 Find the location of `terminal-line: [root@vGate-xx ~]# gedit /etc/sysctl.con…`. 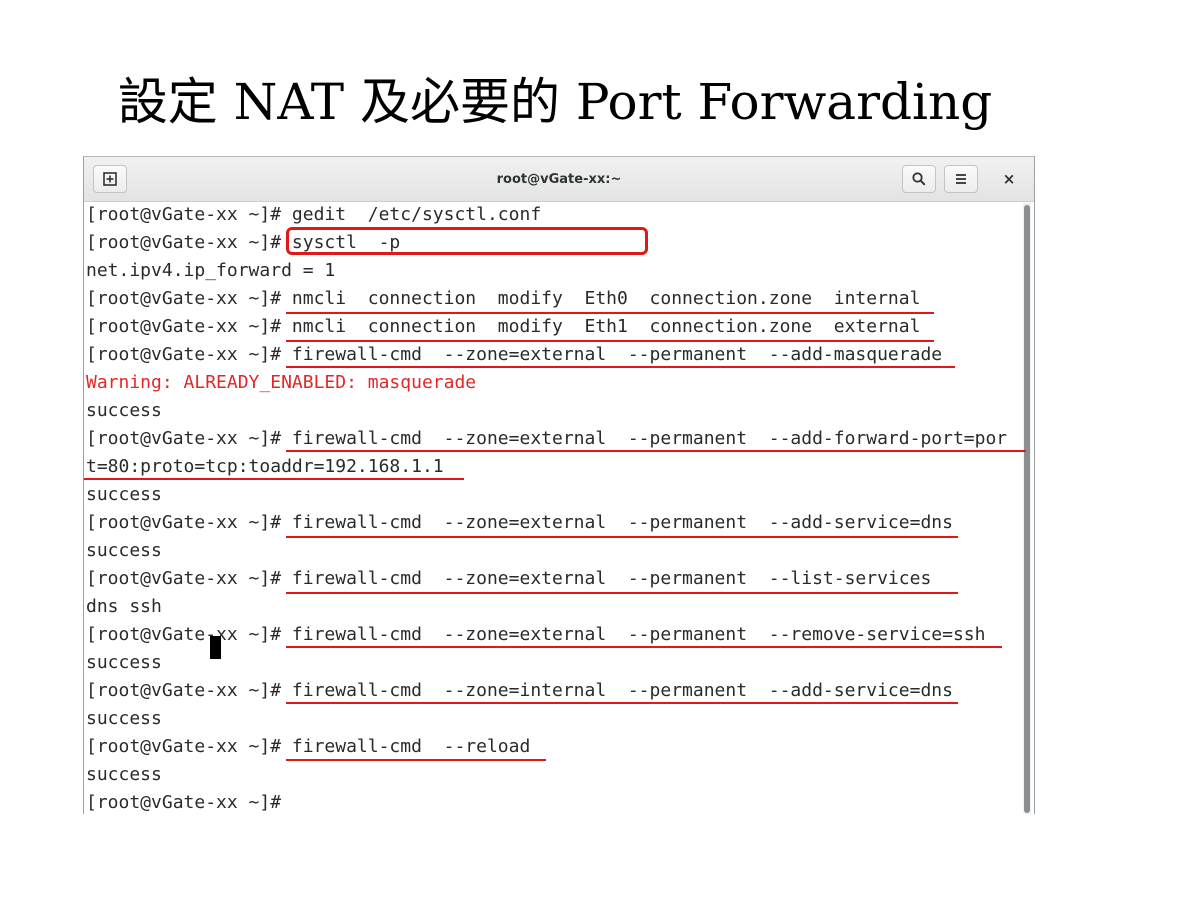

terminal-line: [root@vGate-xx ~]# gedit /etc/sysctl.con… is located at coordinates (314, 214).